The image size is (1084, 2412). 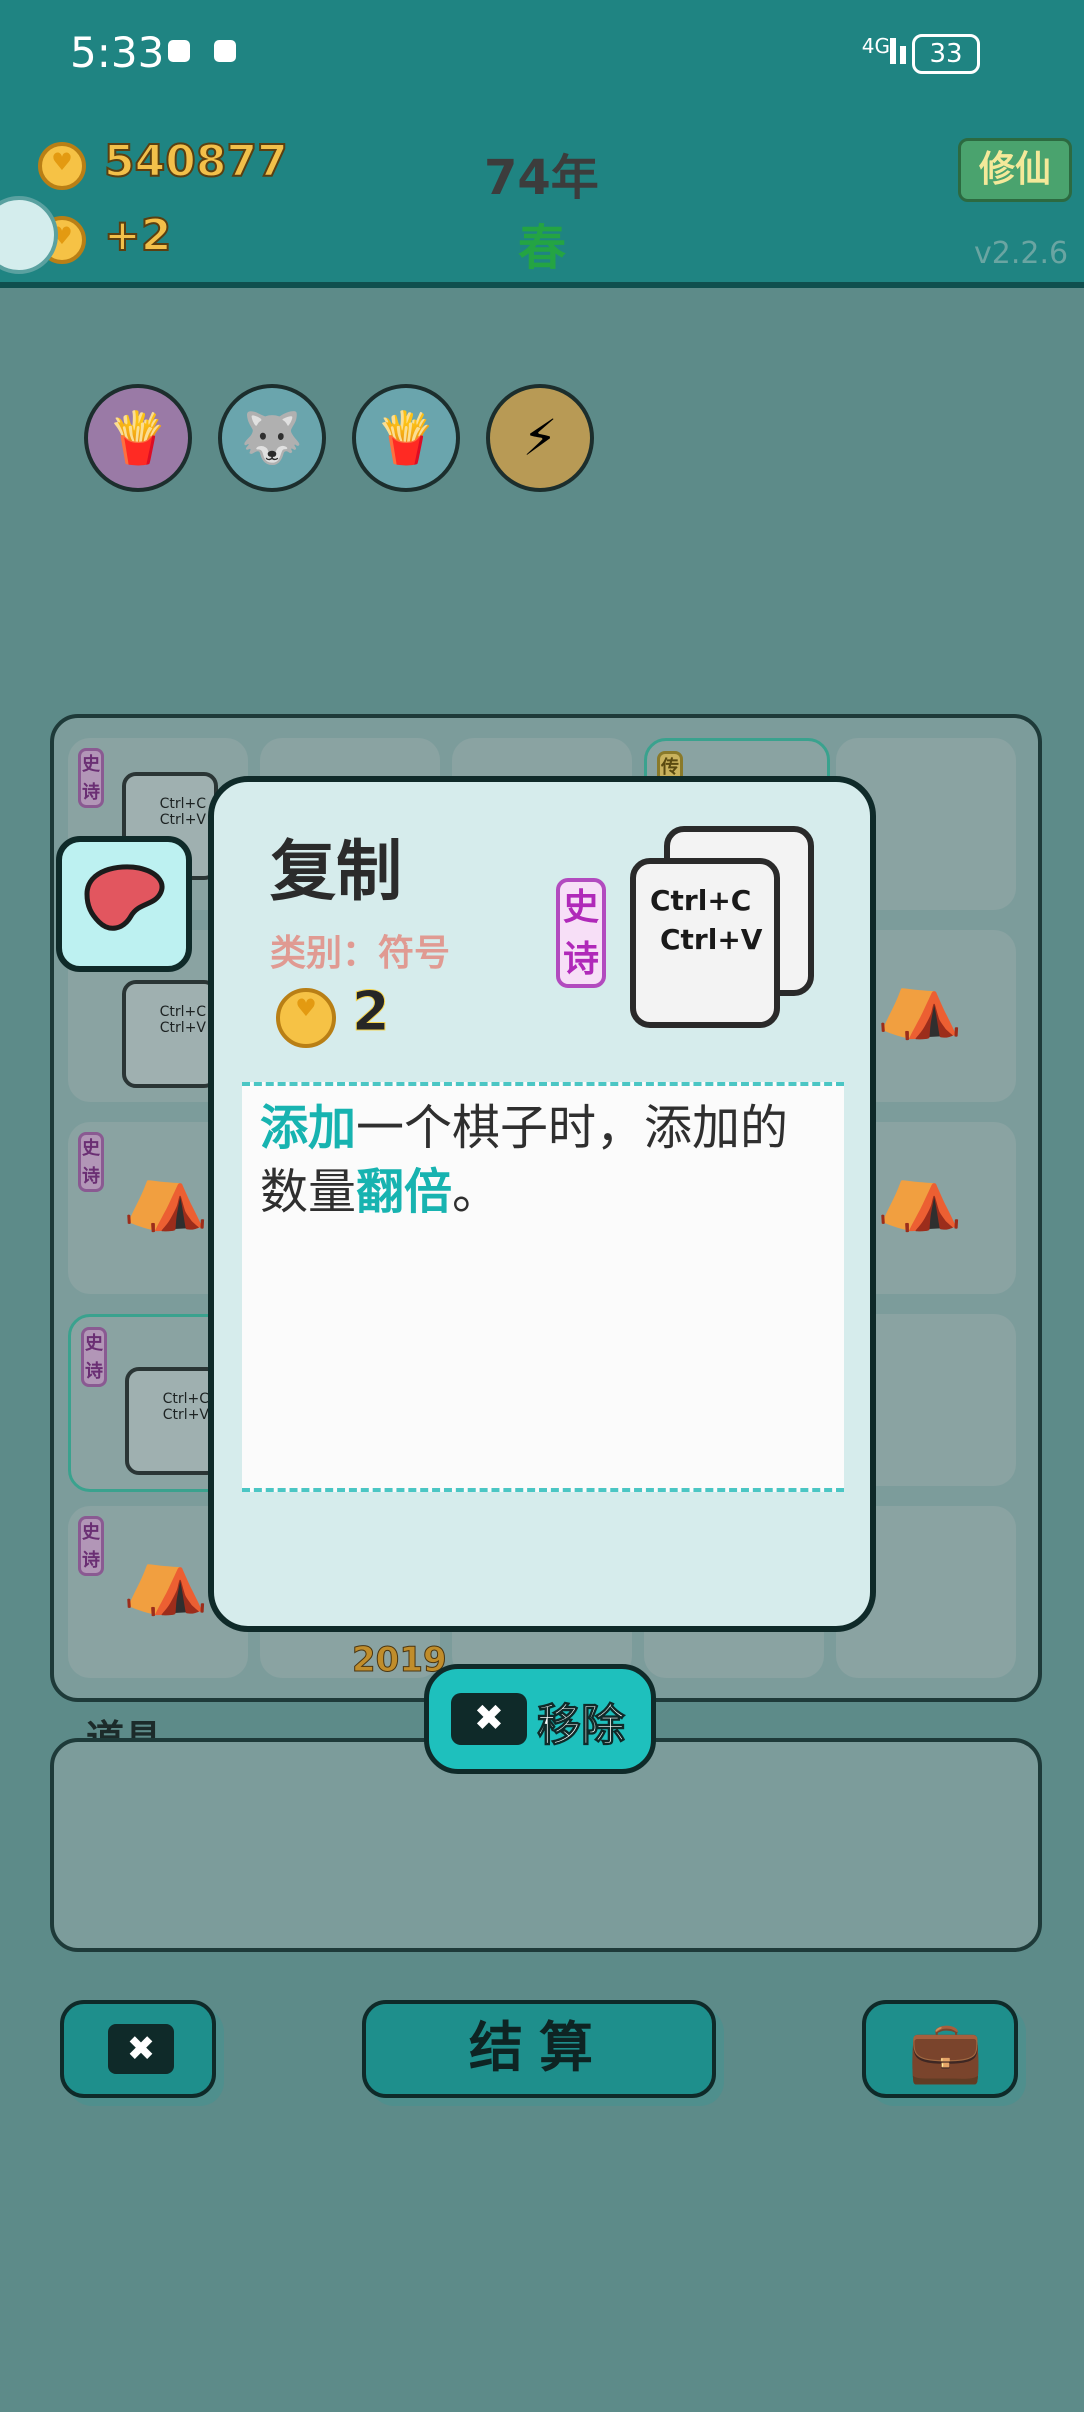 What do you see at coordinates (945, 2052) in the screenshot?
I see `briefcase-icon: 💼` at bounding box center [945, 2052].